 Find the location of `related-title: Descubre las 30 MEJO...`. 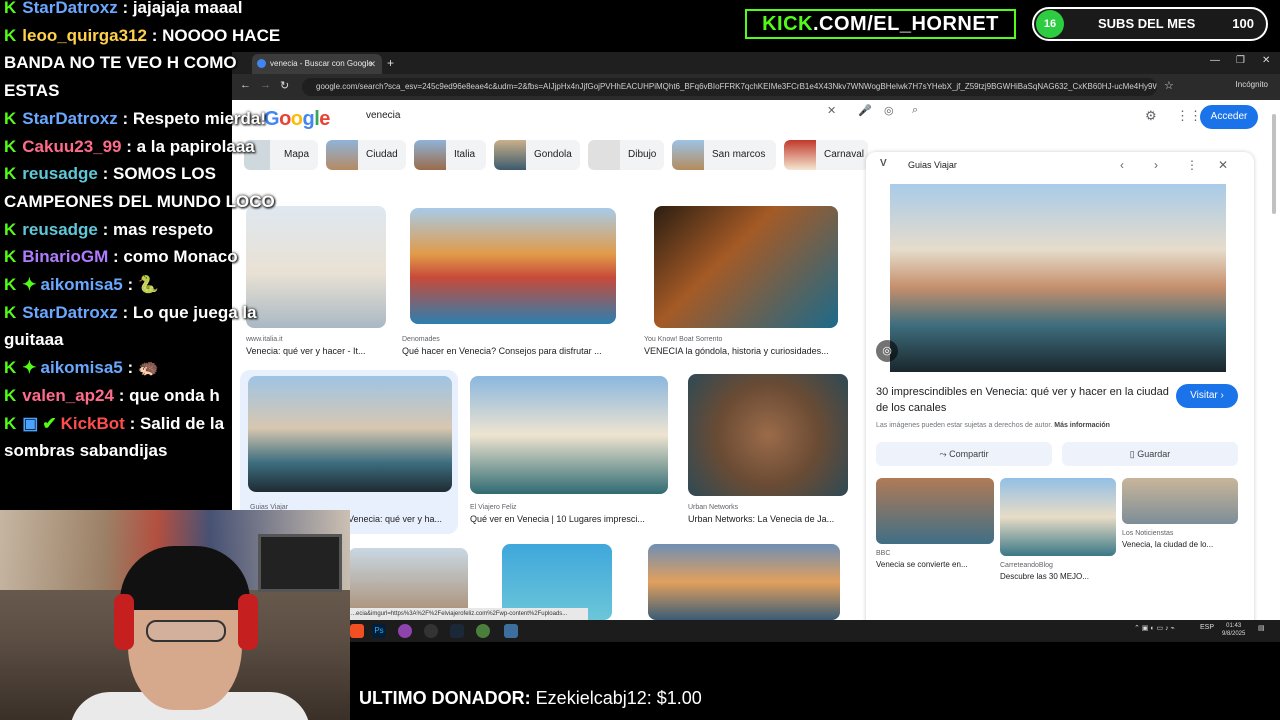

related-title: Descubre las 30 MEJO... is located at coordinates (1058, 576).